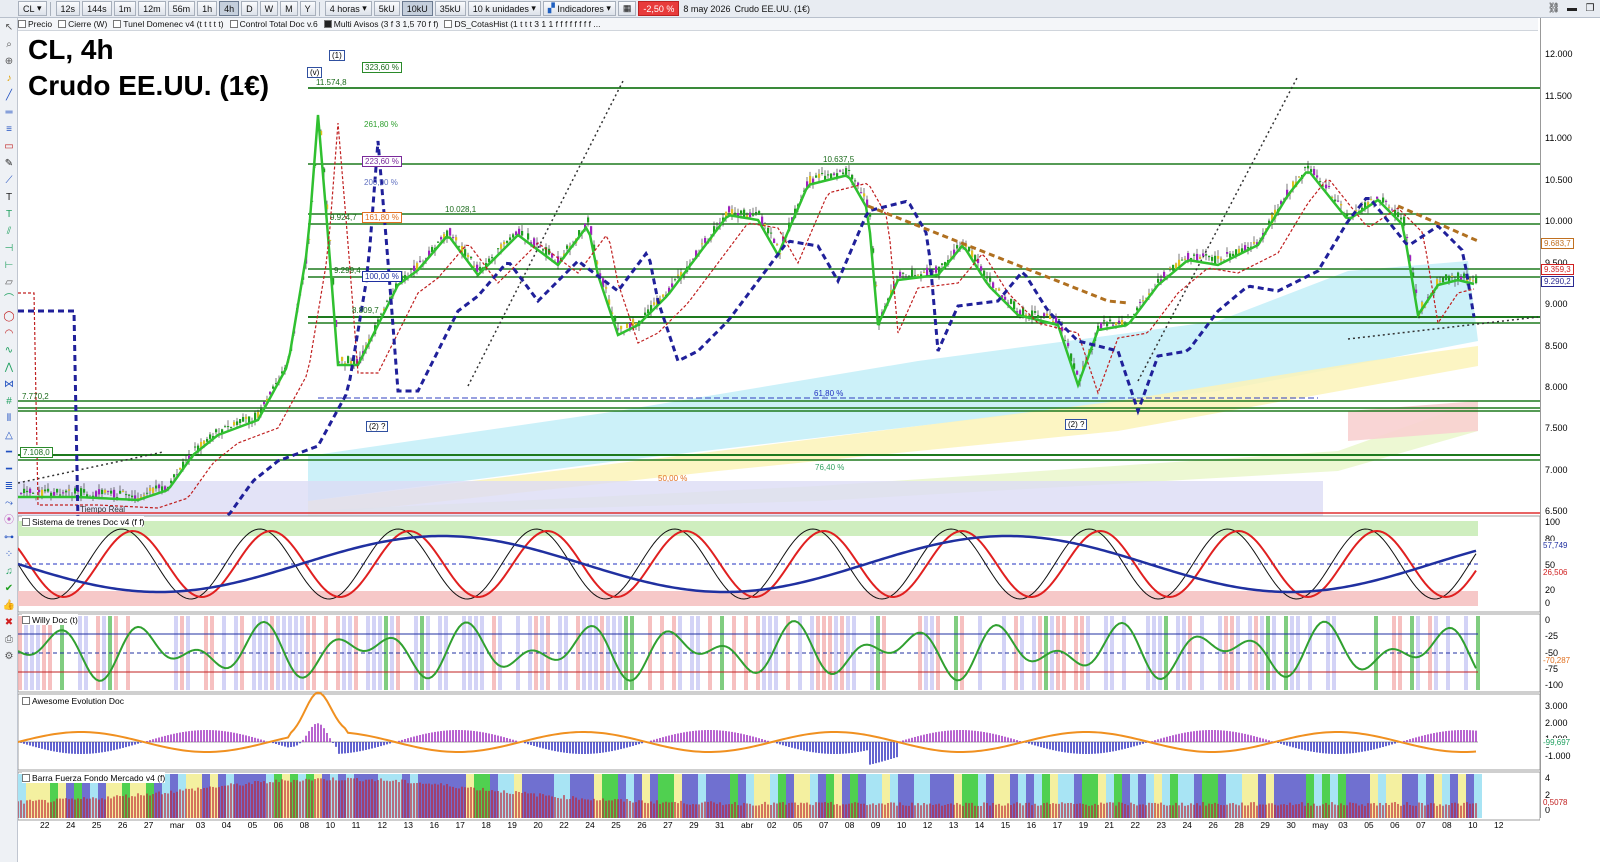  I want to click on maximize-icon: ❐, so click(1590, 8).